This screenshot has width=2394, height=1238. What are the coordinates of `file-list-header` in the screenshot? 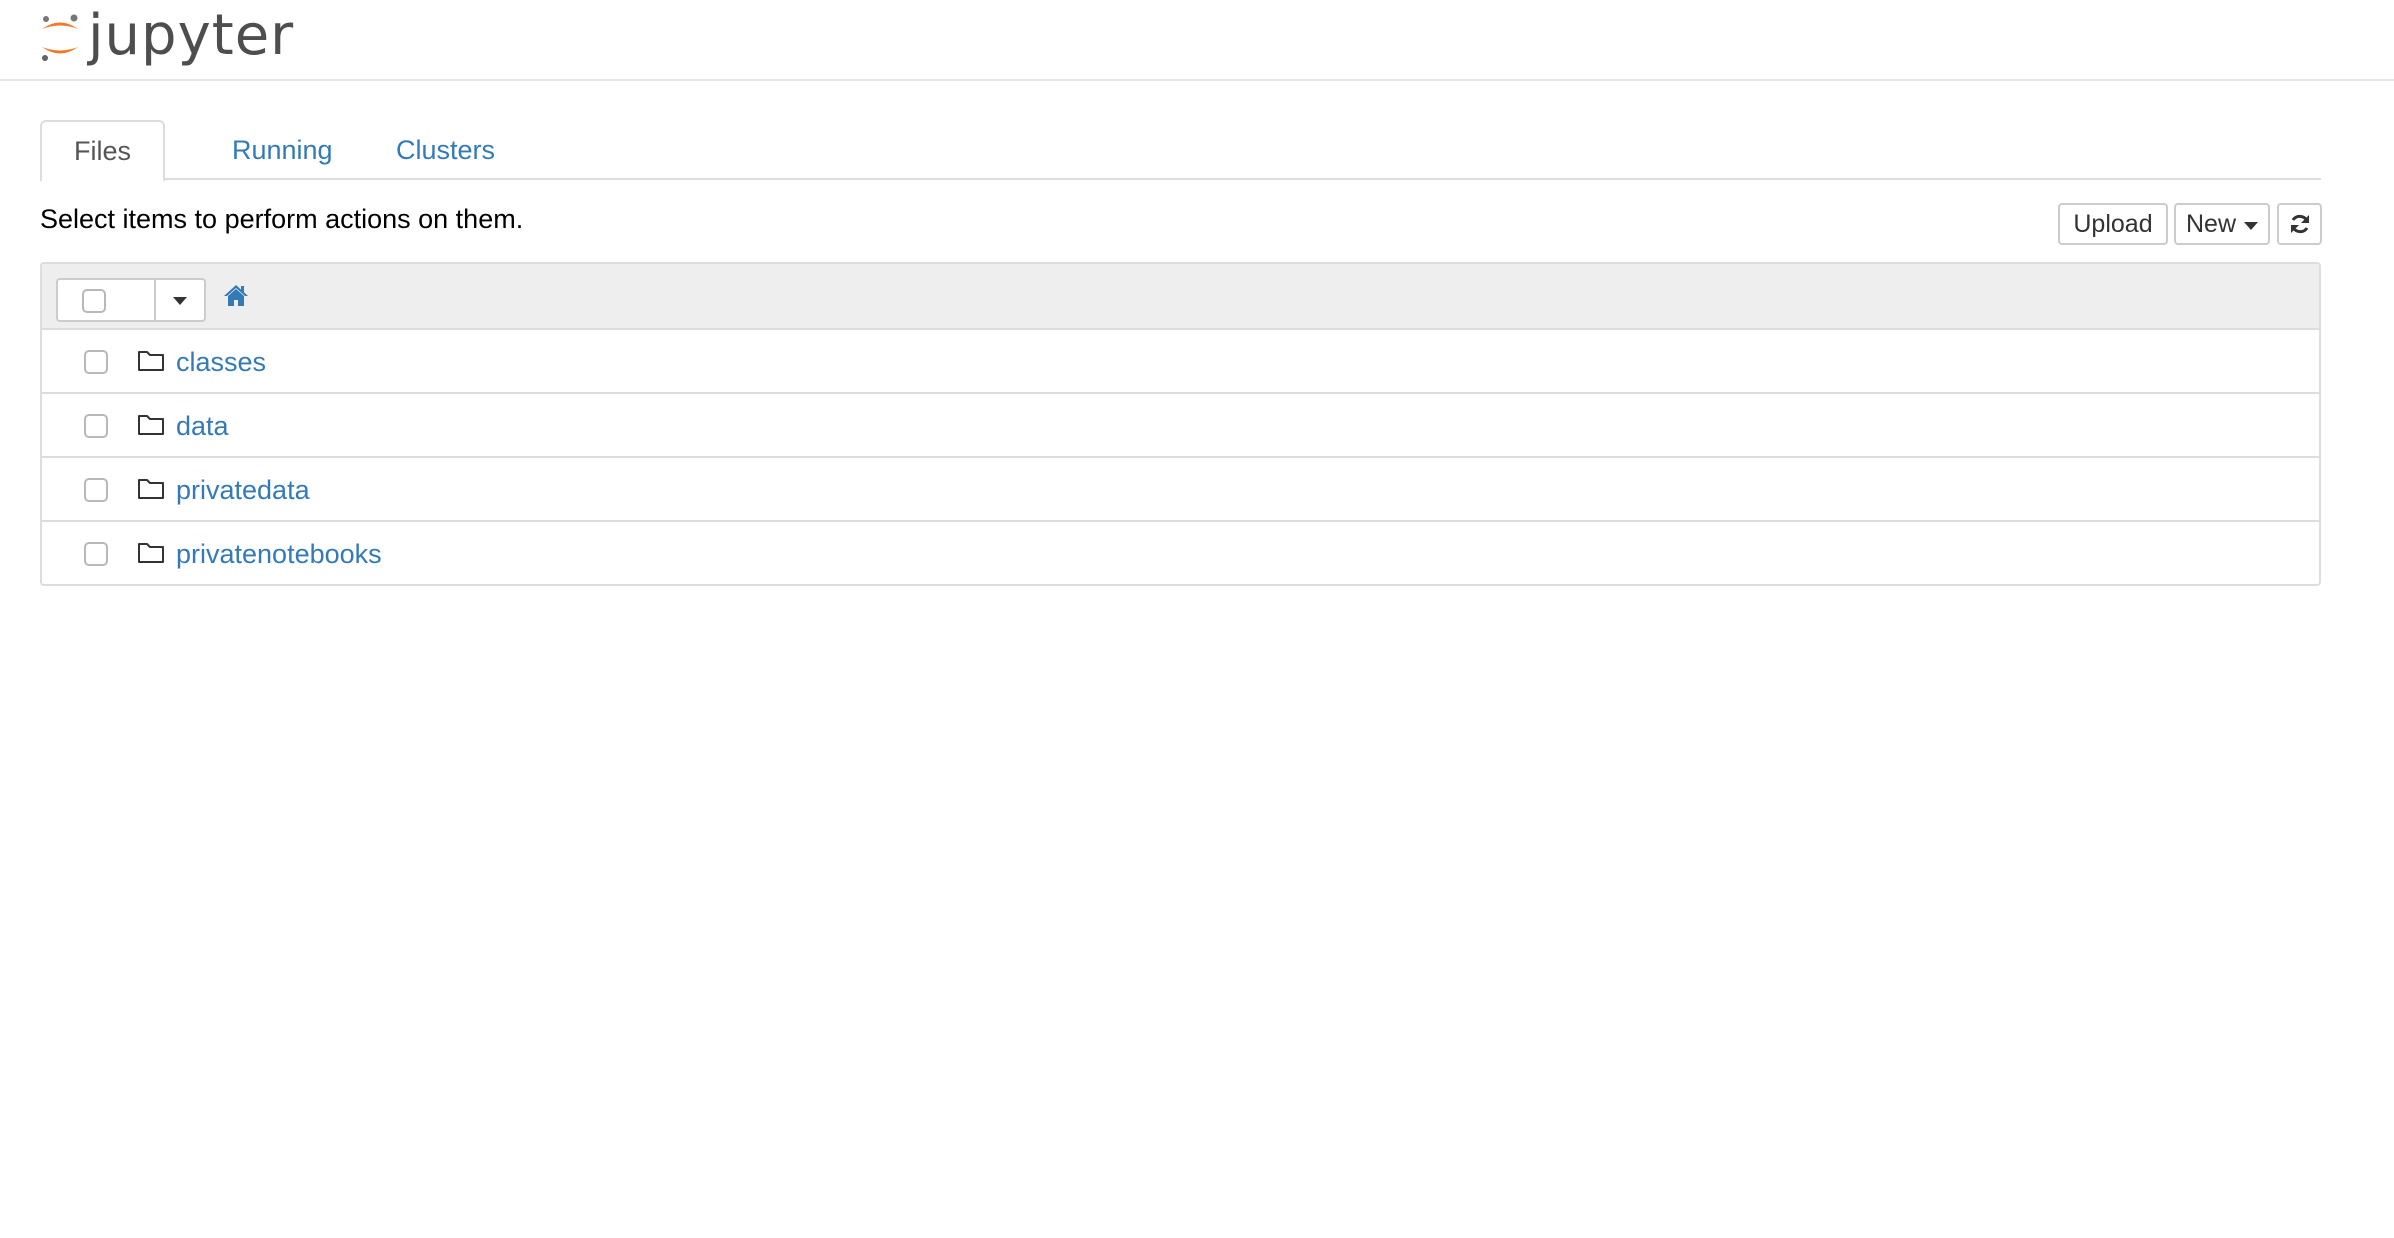 It's located at (1180, 297).